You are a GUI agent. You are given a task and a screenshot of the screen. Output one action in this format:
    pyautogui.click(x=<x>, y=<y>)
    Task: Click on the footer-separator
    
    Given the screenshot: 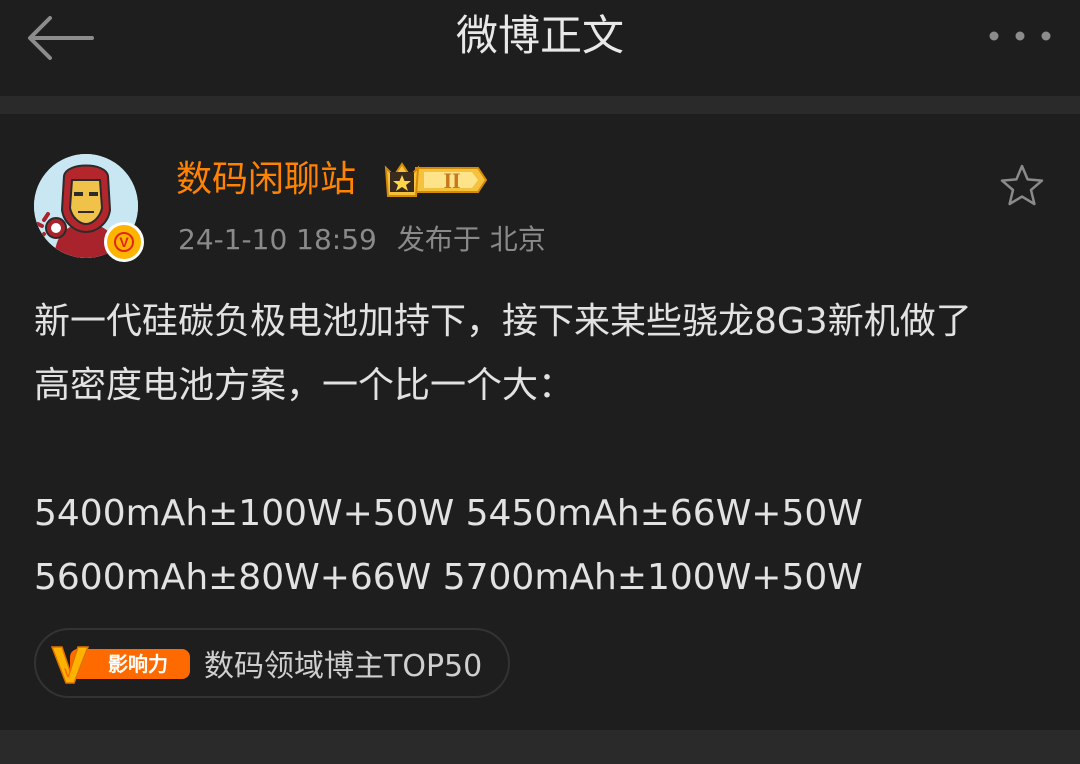 What is the action you would take?
    pyautogui.click(x=540, y=747)
    